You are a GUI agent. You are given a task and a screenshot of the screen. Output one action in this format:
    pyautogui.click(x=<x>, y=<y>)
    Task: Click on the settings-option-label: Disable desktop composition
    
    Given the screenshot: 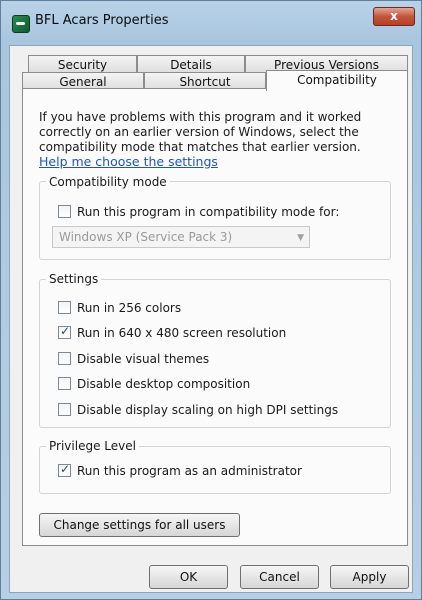 What is the action you would take?
    pyautogui.click(x=164, y=384)
    